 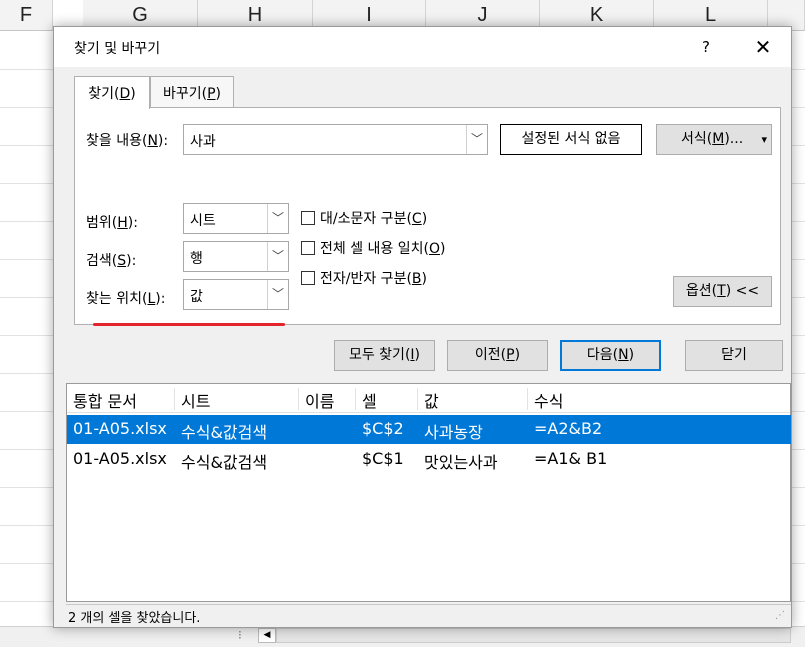 I want to click on tab-find: 찾기(D), so click(x=112, y=92).